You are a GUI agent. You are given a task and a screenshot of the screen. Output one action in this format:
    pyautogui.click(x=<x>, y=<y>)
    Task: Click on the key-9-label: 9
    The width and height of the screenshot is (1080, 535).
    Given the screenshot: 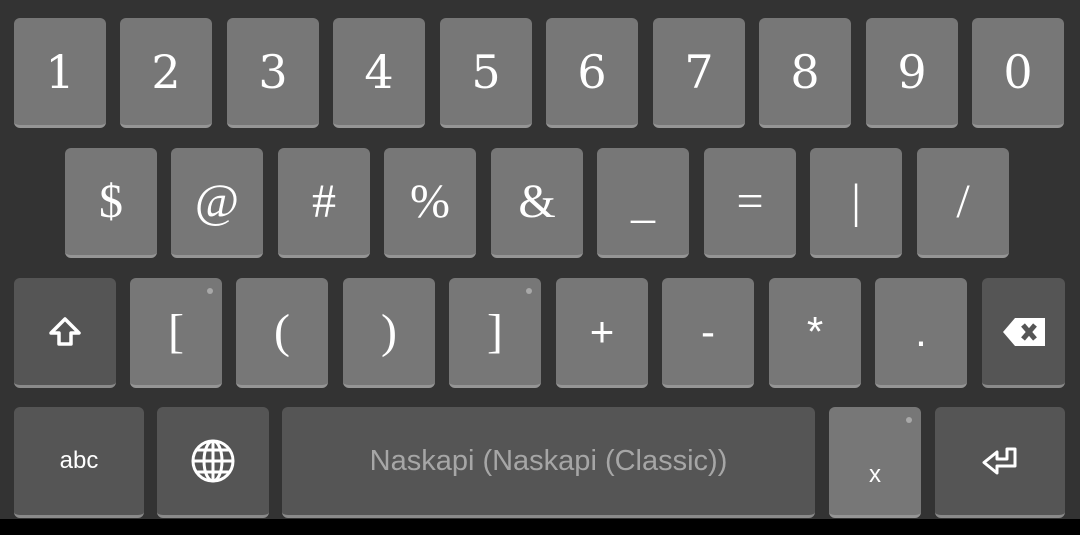 What is the action you would take?
    pyautogui.click(x=912, y=71)
    